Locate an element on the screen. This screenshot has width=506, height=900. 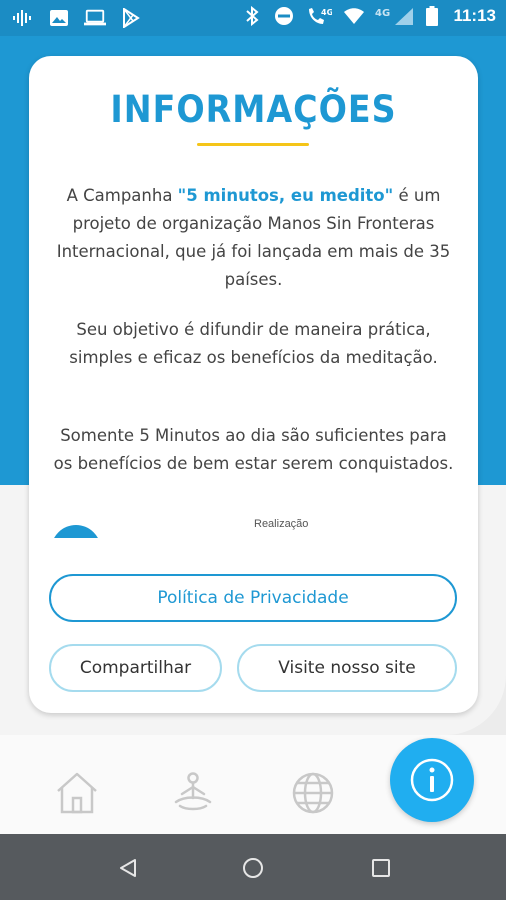
home-nav-icon is located at coordinates (253, 868).